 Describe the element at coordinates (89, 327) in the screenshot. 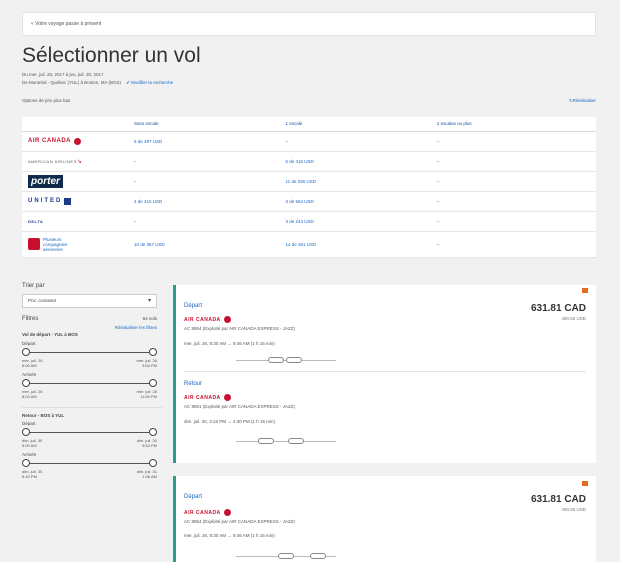

I see `reset-filters-link: Réinitialiser les filtres` at that location.